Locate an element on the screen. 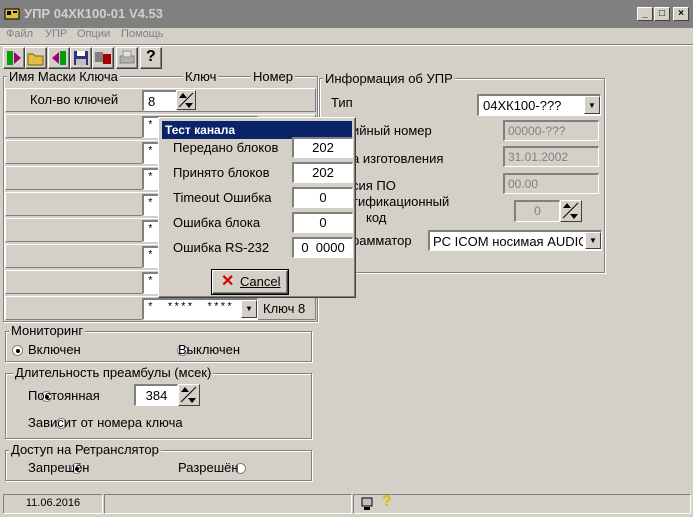 Image resolution: width=693 pixels, height=517 pixels. monitoring-off-label: Выключен is located at coordinates (209, 349).